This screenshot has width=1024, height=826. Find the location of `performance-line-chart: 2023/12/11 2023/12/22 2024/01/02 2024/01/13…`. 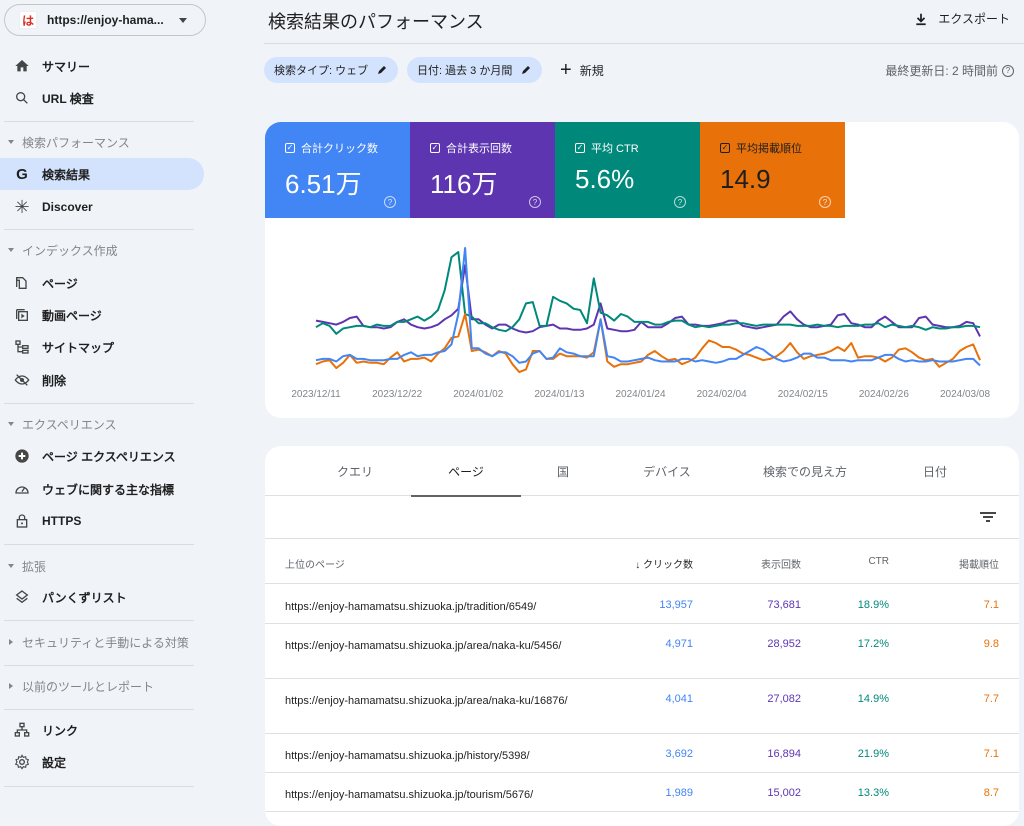

performance-line-chart: 2023/12/11 2023/12/22 2024/01/02 2024/01/13… is located at coordinates (640, 323).